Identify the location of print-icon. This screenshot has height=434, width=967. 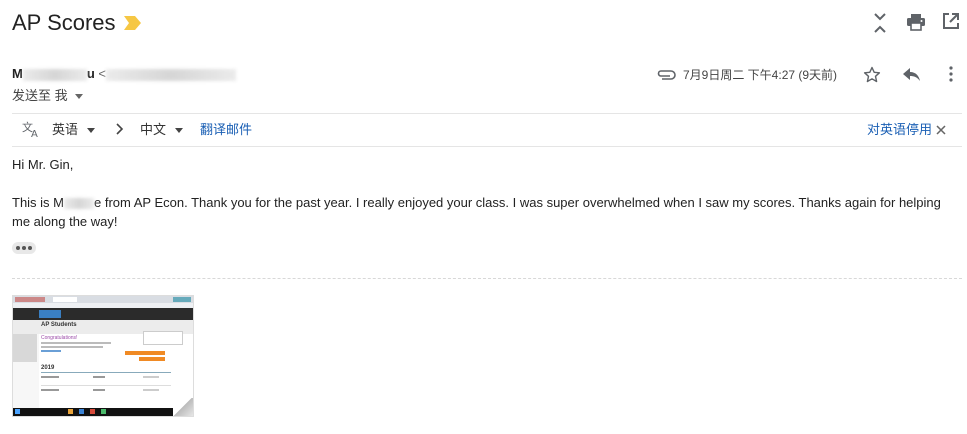
(916, 23).